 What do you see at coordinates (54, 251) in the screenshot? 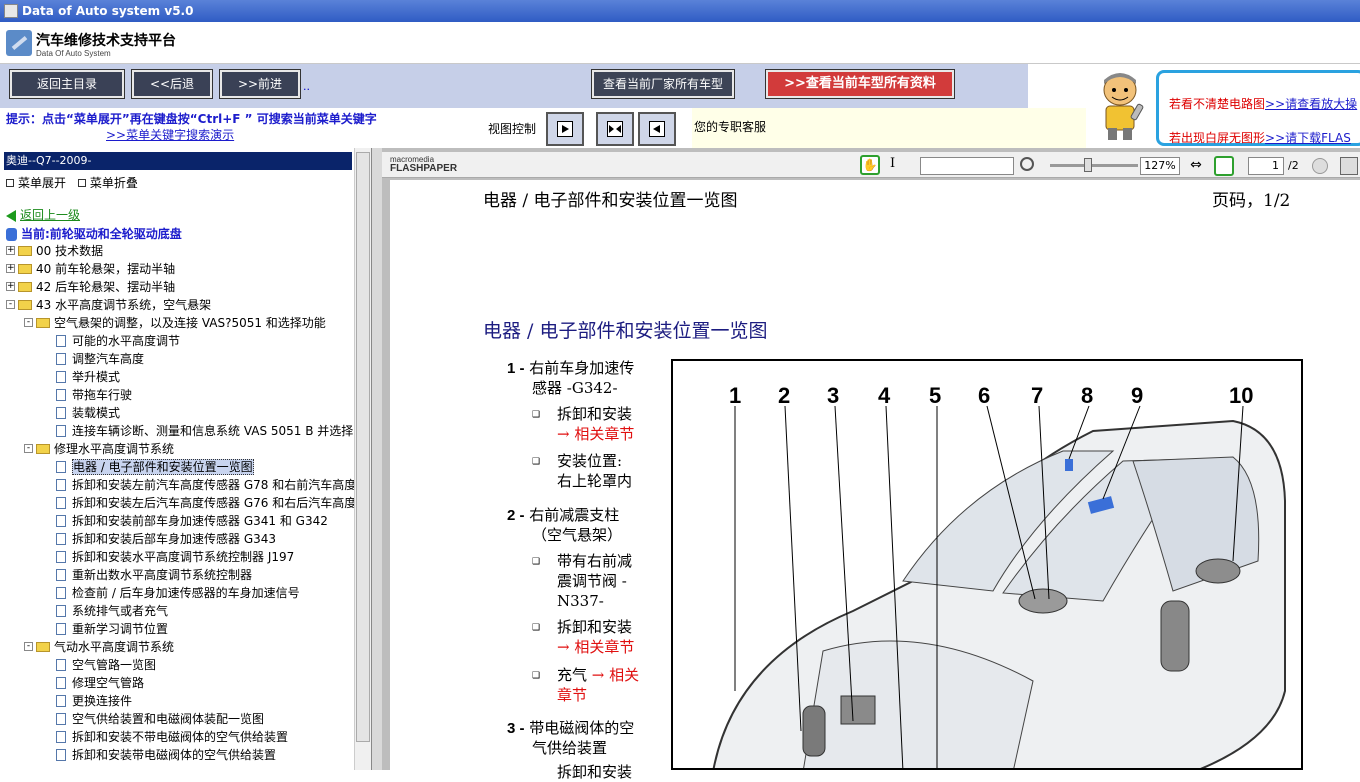
I see `tree-folder: +00 技术数据` at bounding box center [54, 251].